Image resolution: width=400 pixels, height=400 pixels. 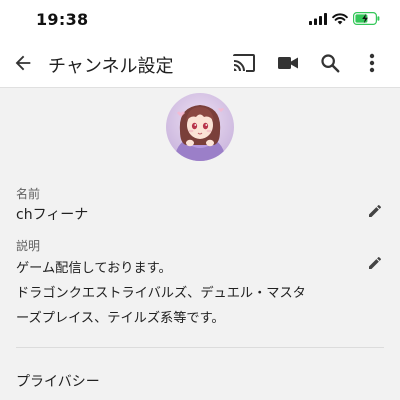 I want to click on edit-name-button, so click(x=375, y=213).